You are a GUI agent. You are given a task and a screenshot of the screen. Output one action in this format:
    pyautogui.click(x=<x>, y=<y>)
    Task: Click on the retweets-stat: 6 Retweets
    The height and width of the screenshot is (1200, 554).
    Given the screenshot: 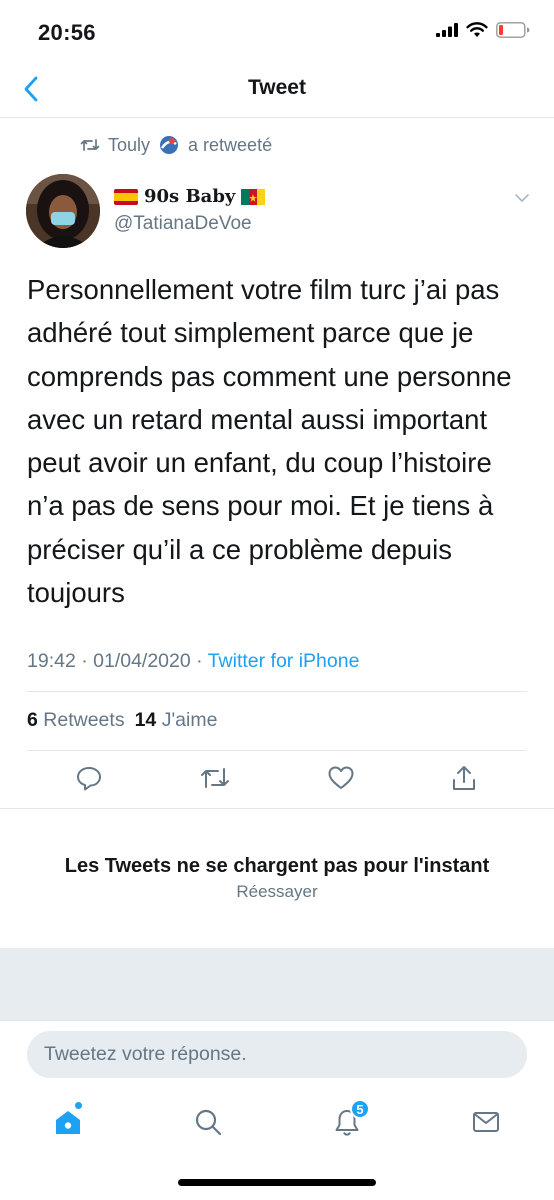 What is the action you would take?
    pyautogui.click(x=76, y=720)
    